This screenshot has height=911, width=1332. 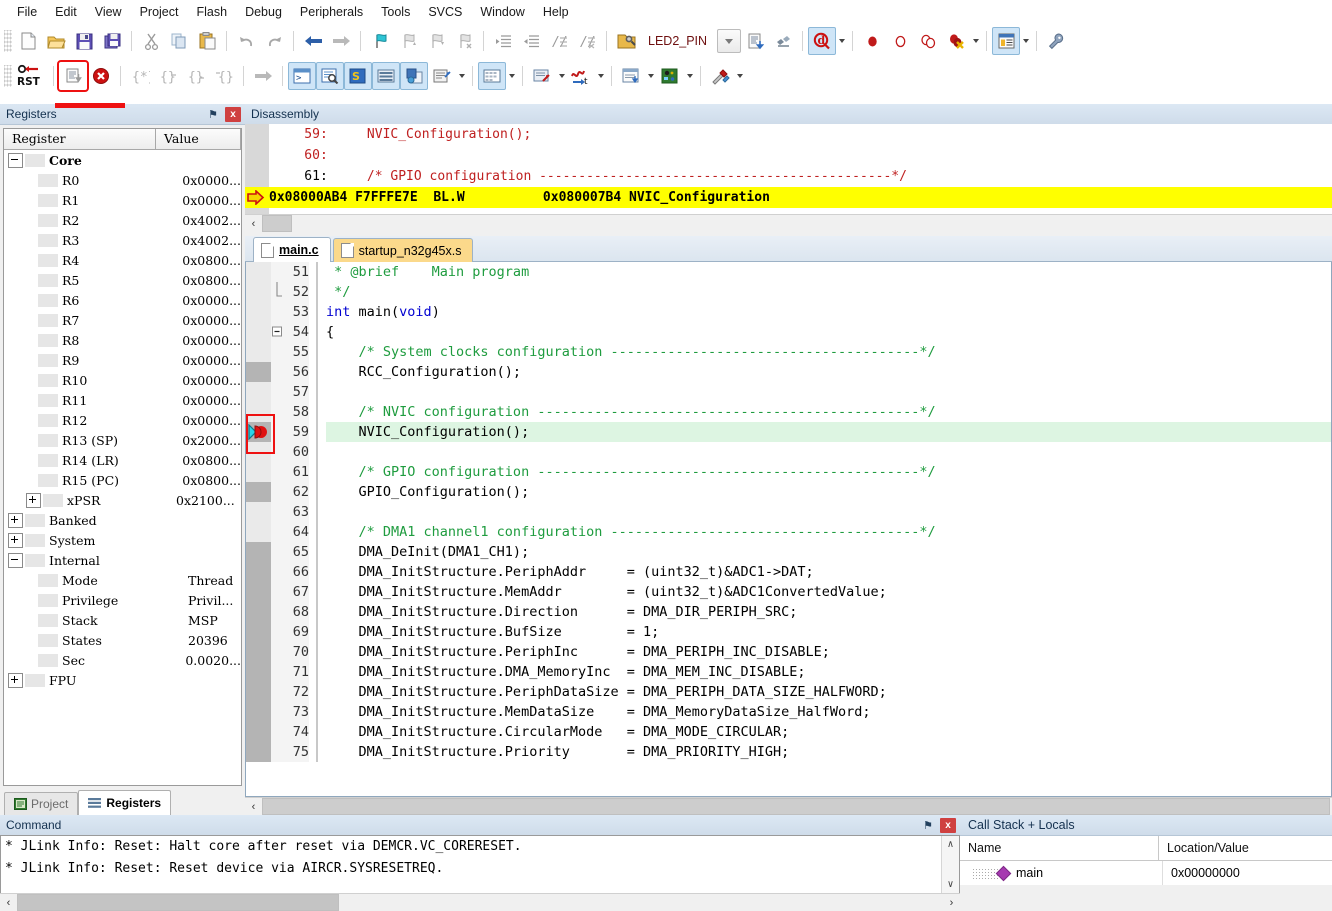 What do you see at coordinates (112, 41) in the screenshot?
I see `save-all-icon` at bounding box center [112, 41].